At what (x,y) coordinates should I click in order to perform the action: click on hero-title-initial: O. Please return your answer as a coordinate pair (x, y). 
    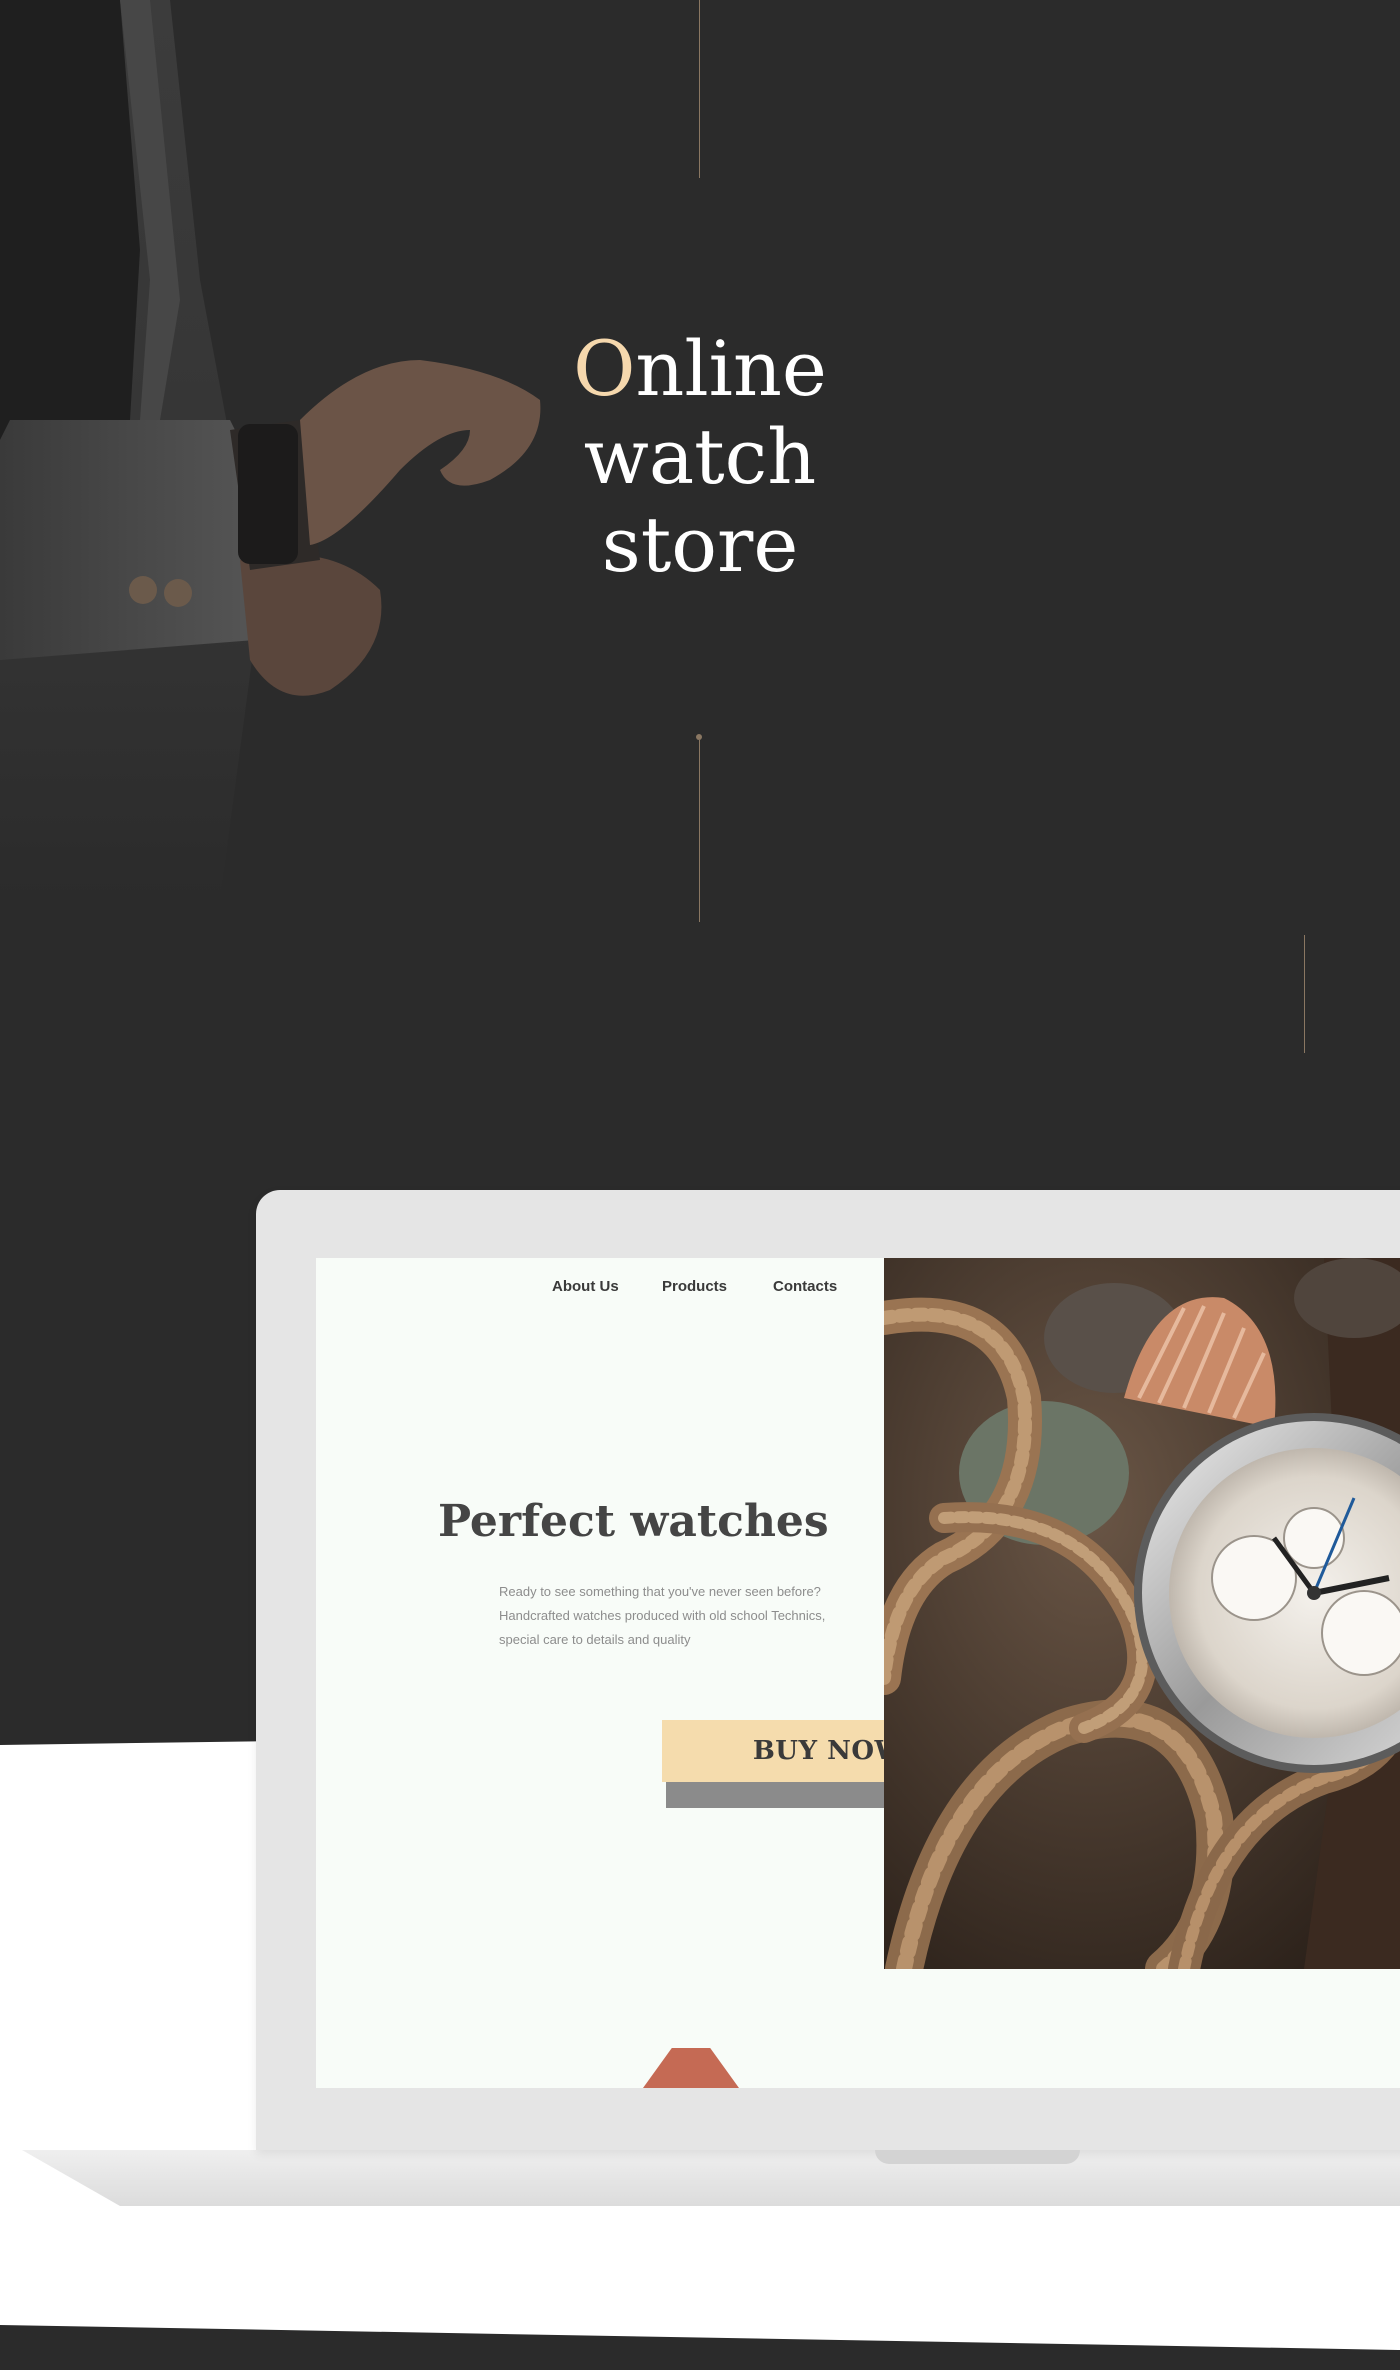
    Looking at the image, I should click on (604, 368).